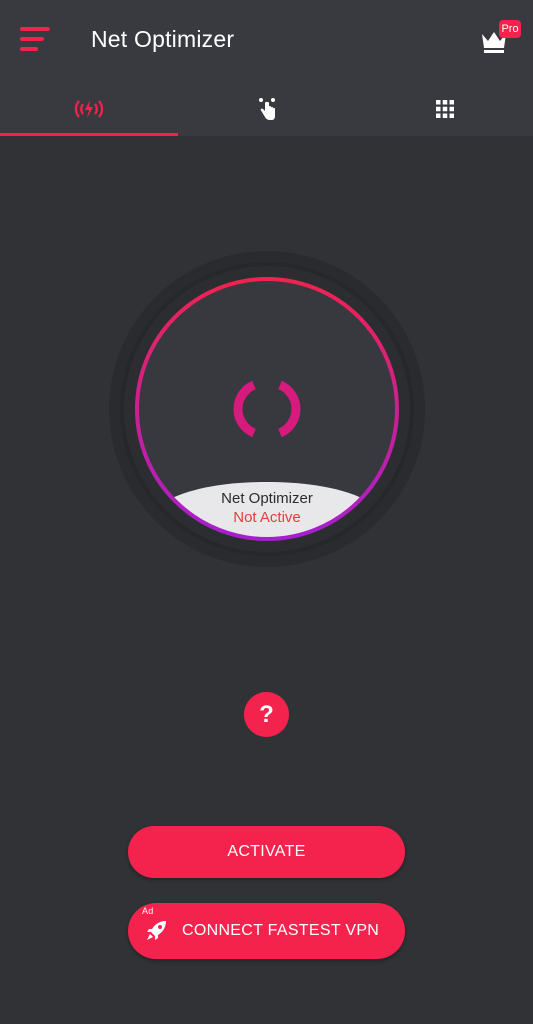 The width and height of the screenshot is (533, 1024). I want to click on rocket-icon, so click(156, 930).